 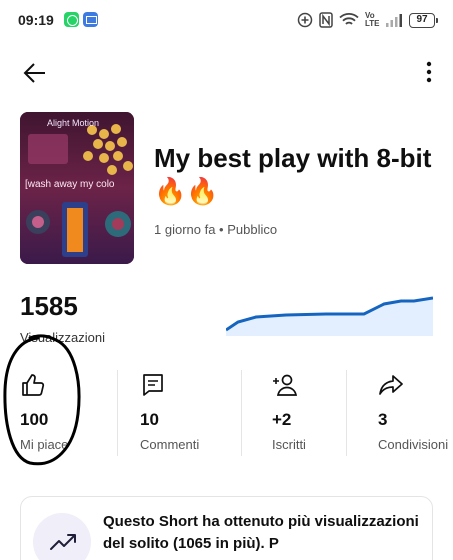 I want to click on more-vertical-icon, so click(x=429, y=72).